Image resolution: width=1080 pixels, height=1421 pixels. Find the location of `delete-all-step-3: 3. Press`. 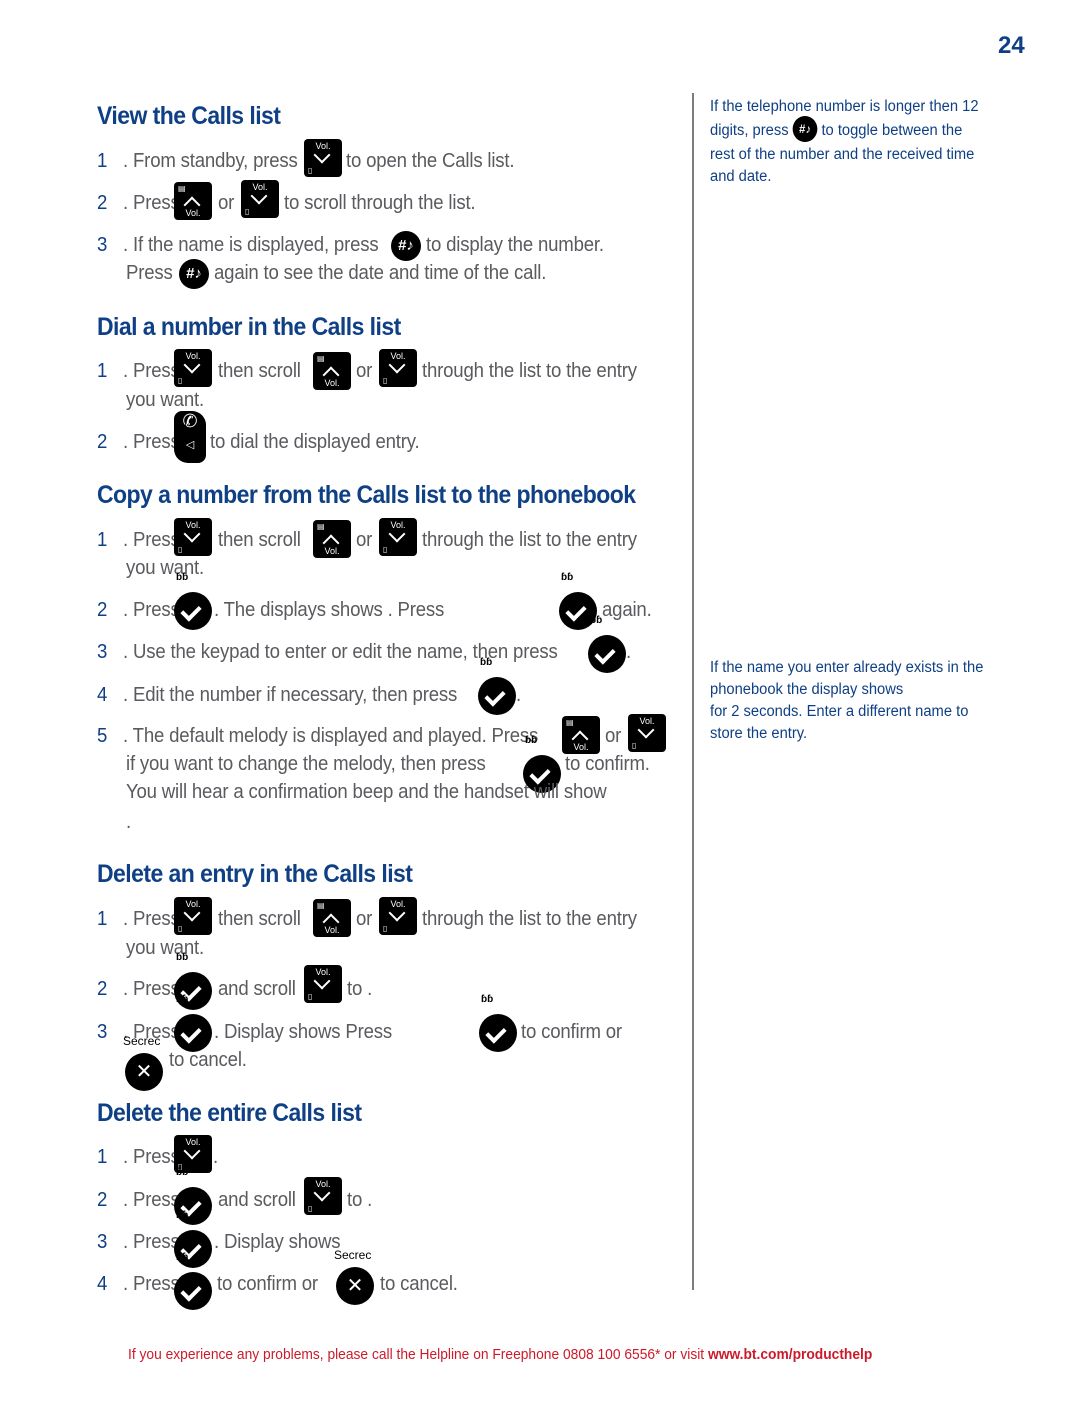

delete-all-step-3: 3. Press is located at coordinates (138, 1242).